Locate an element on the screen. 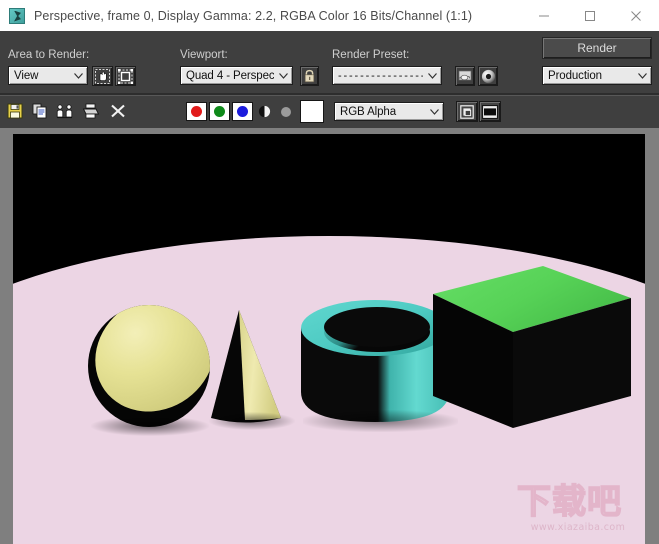 The width and height of the screenshot is (659, 544). print-button is located at coordinates (91, 111).